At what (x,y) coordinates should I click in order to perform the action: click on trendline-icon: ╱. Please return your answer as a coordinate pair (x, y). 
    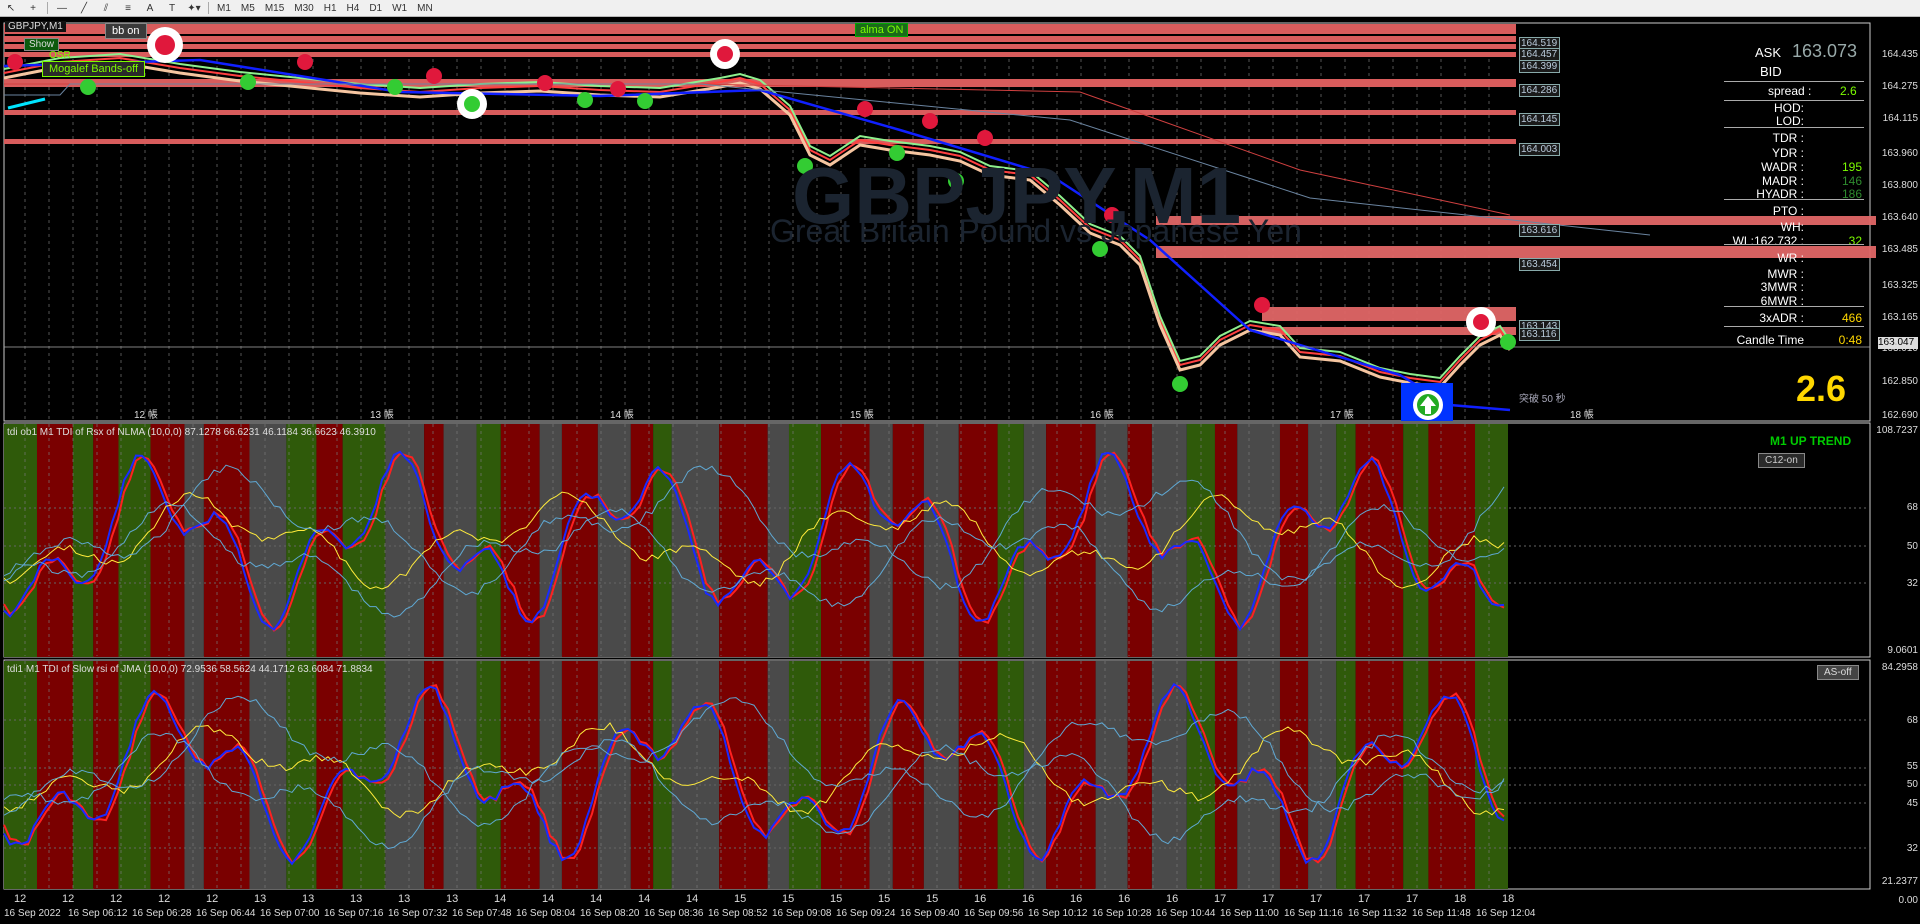
    Looking at the image, I should click on (84, 8).